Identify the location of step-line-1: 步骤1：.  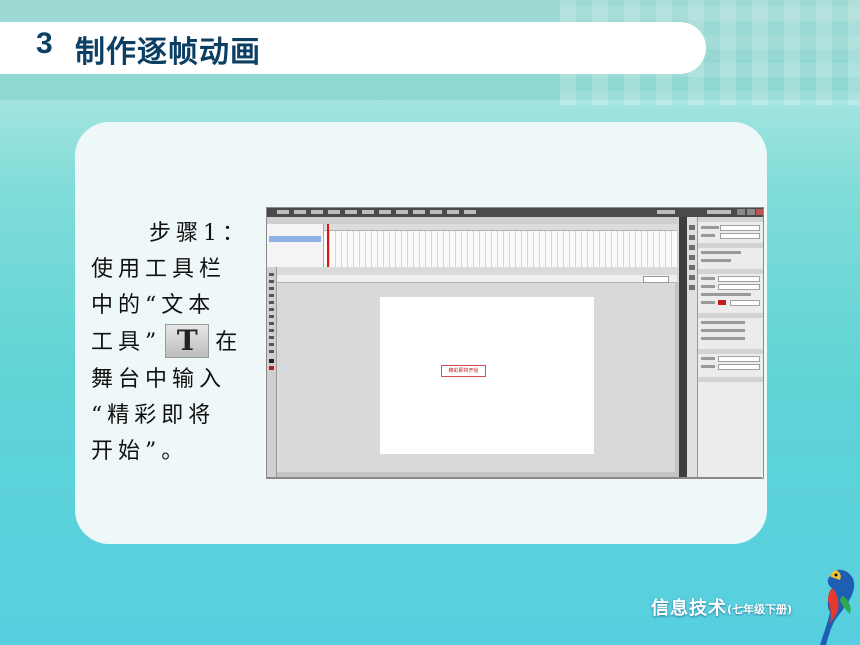
(199, 233).